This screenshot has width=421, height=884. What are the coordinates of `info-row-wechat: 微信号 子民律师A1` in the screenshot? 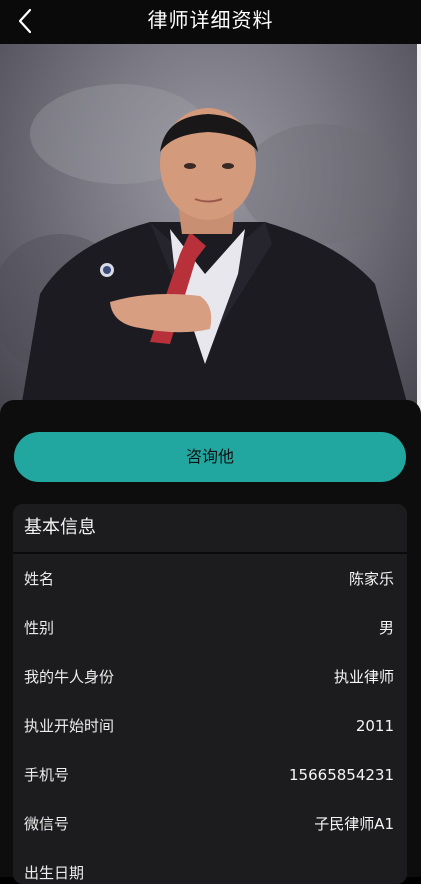 It's located at (210, 823).